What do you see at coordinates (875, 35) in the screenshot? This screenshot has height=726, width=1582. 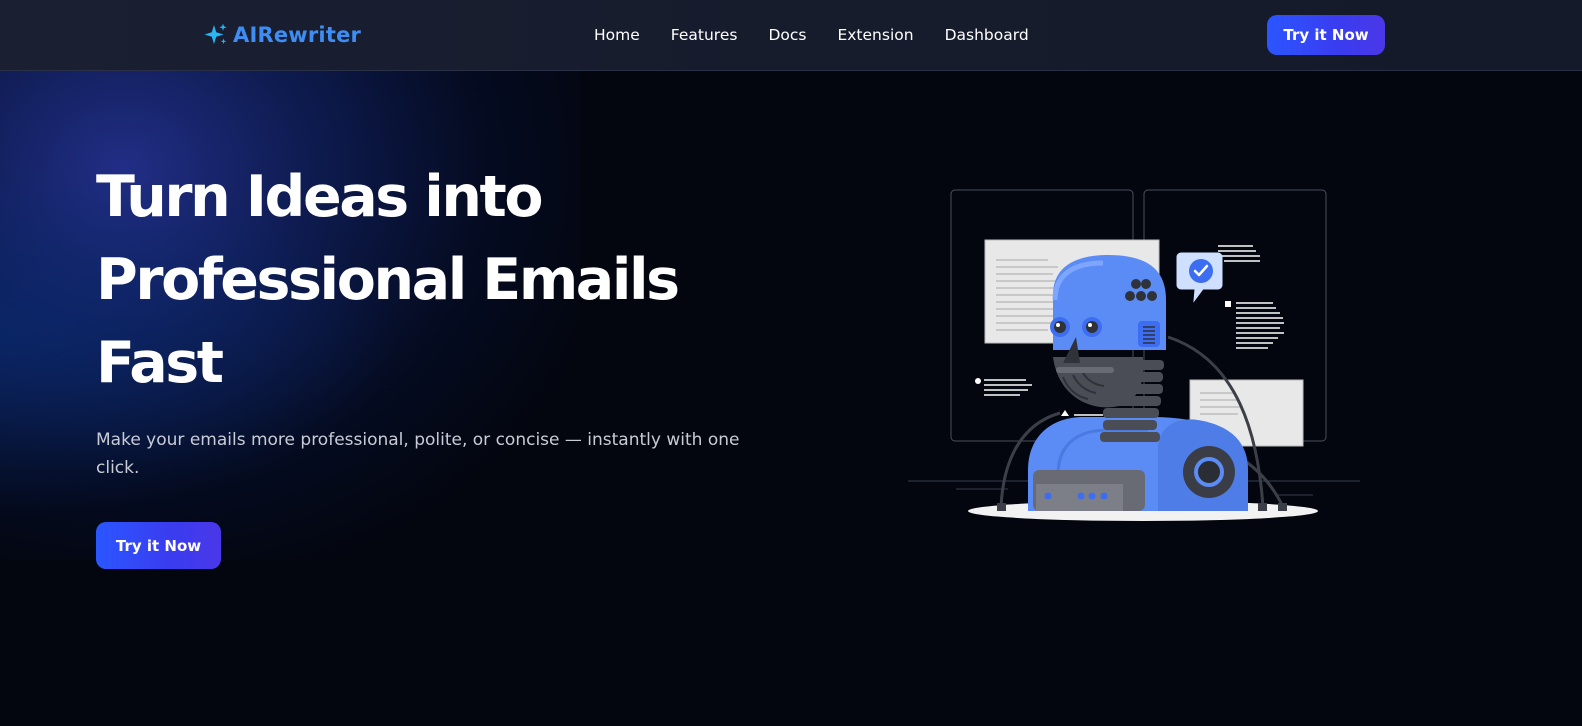 I see `nav-link-extension: Extension` at bounding box center [875, 35].